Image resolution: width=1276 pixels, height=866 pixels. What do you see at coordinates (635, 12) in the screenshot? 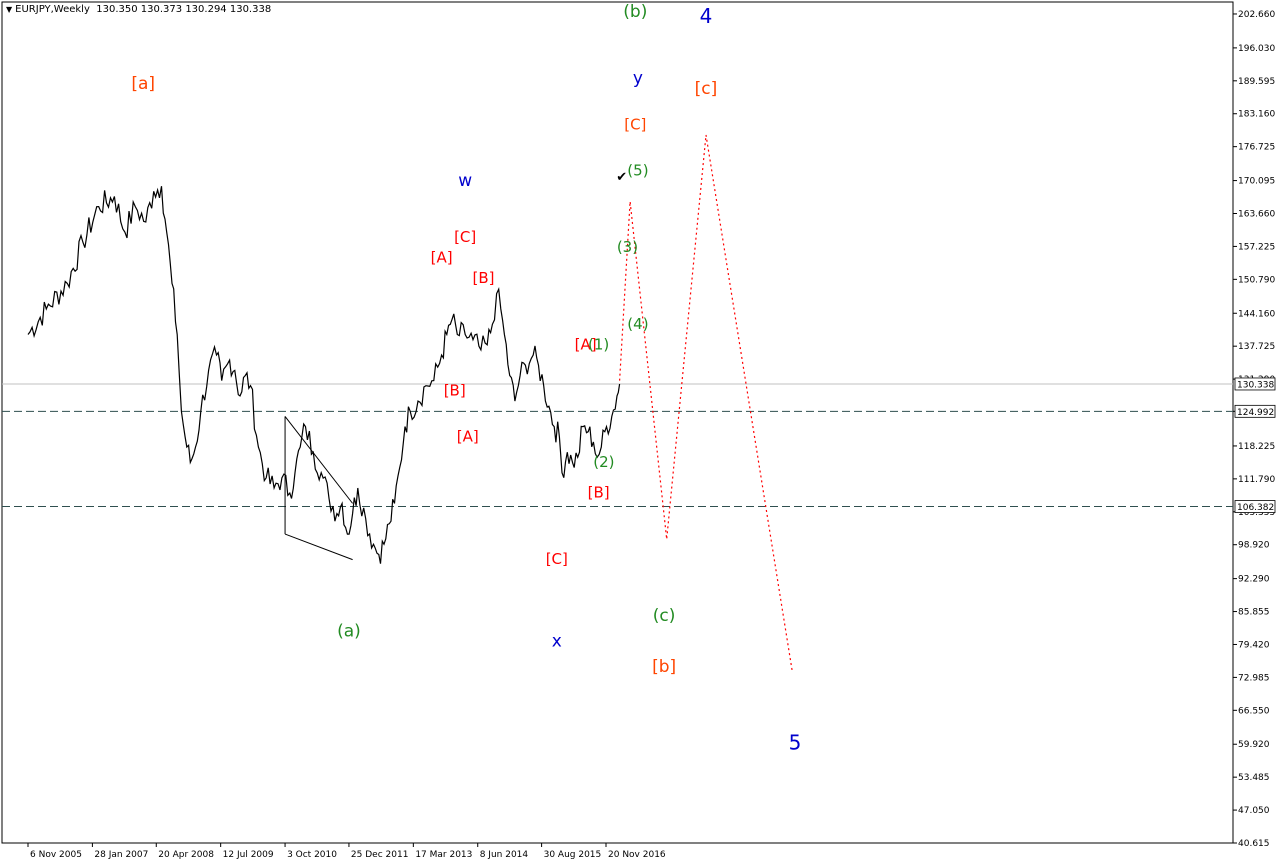
I see `wave-label: (b)` at bounding box center [635, 12].